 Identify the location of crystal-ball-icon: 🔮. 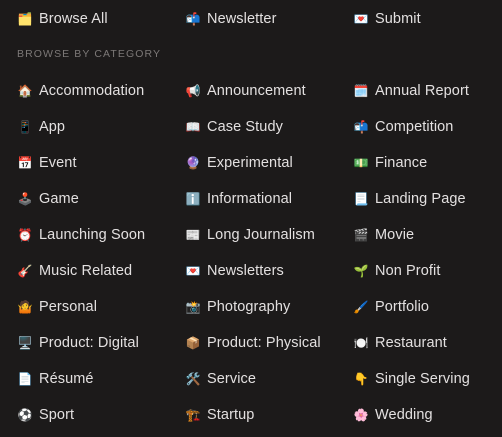
(193, 163).